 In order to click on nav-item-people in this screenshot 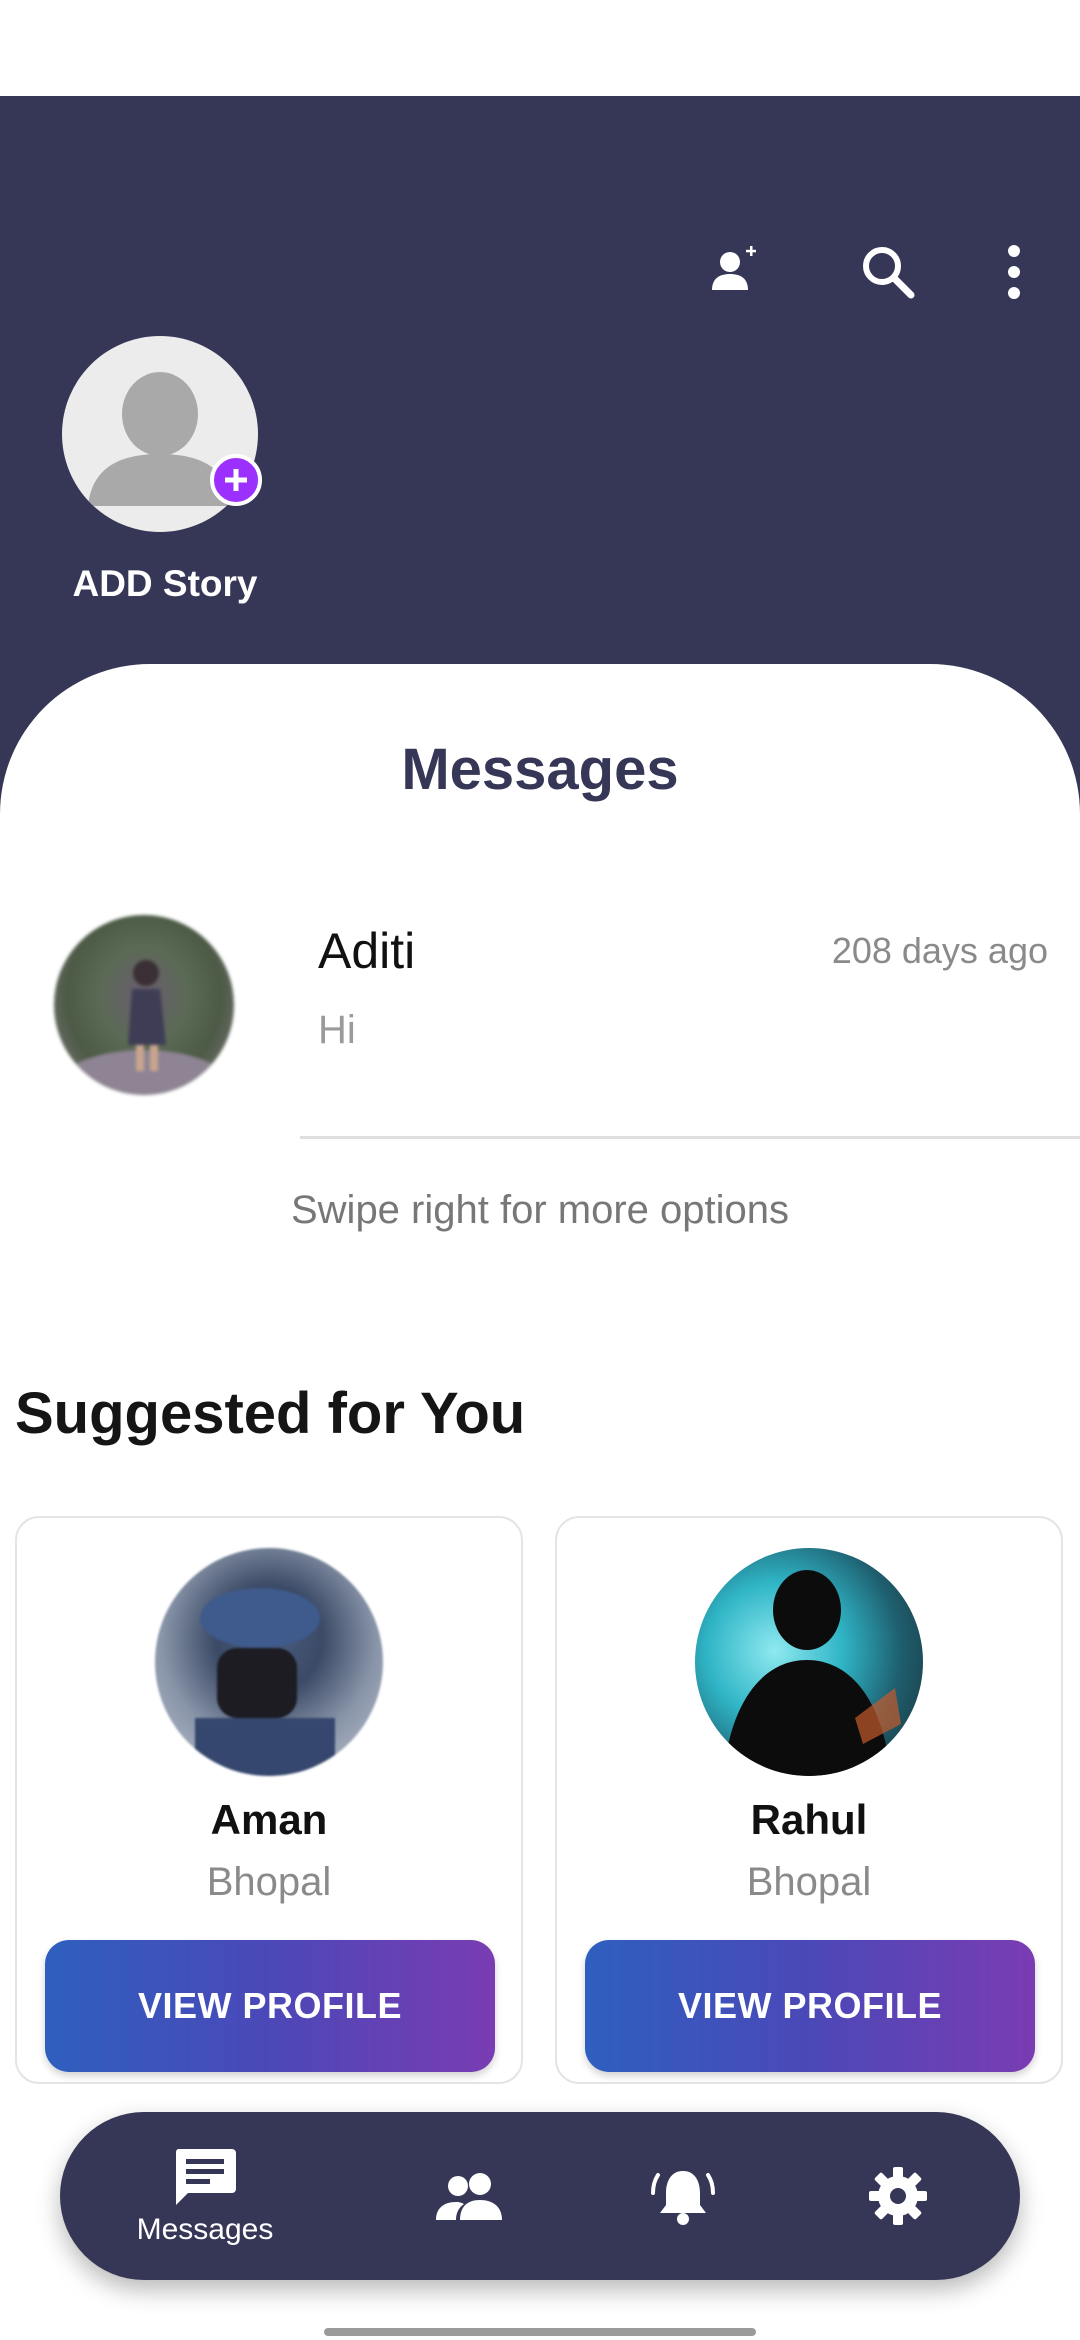, I will do `click(470, 2196)`.